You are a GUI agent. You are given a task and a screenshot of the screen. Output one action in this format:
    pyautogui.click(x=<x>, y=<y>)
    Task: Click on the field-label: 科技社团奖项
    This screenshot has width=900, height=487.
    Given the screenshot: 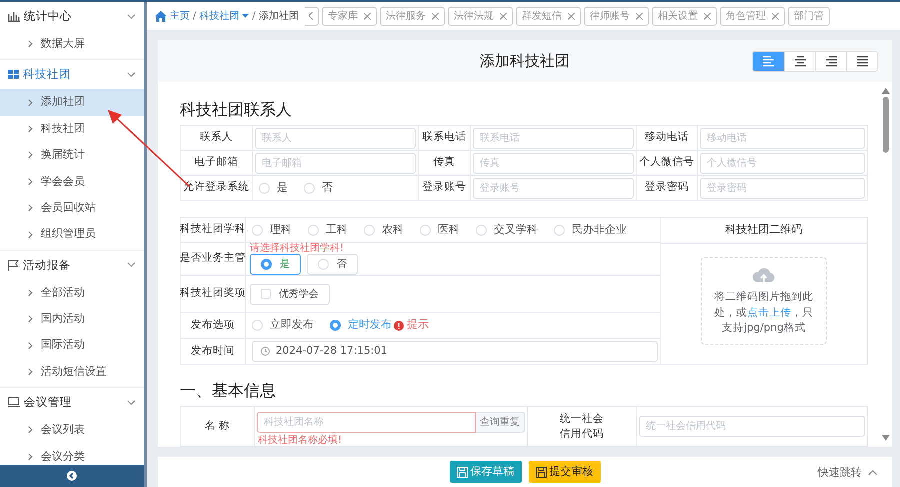 What is the action you would take?
    pyautogui.click(x=213, y=295)
    